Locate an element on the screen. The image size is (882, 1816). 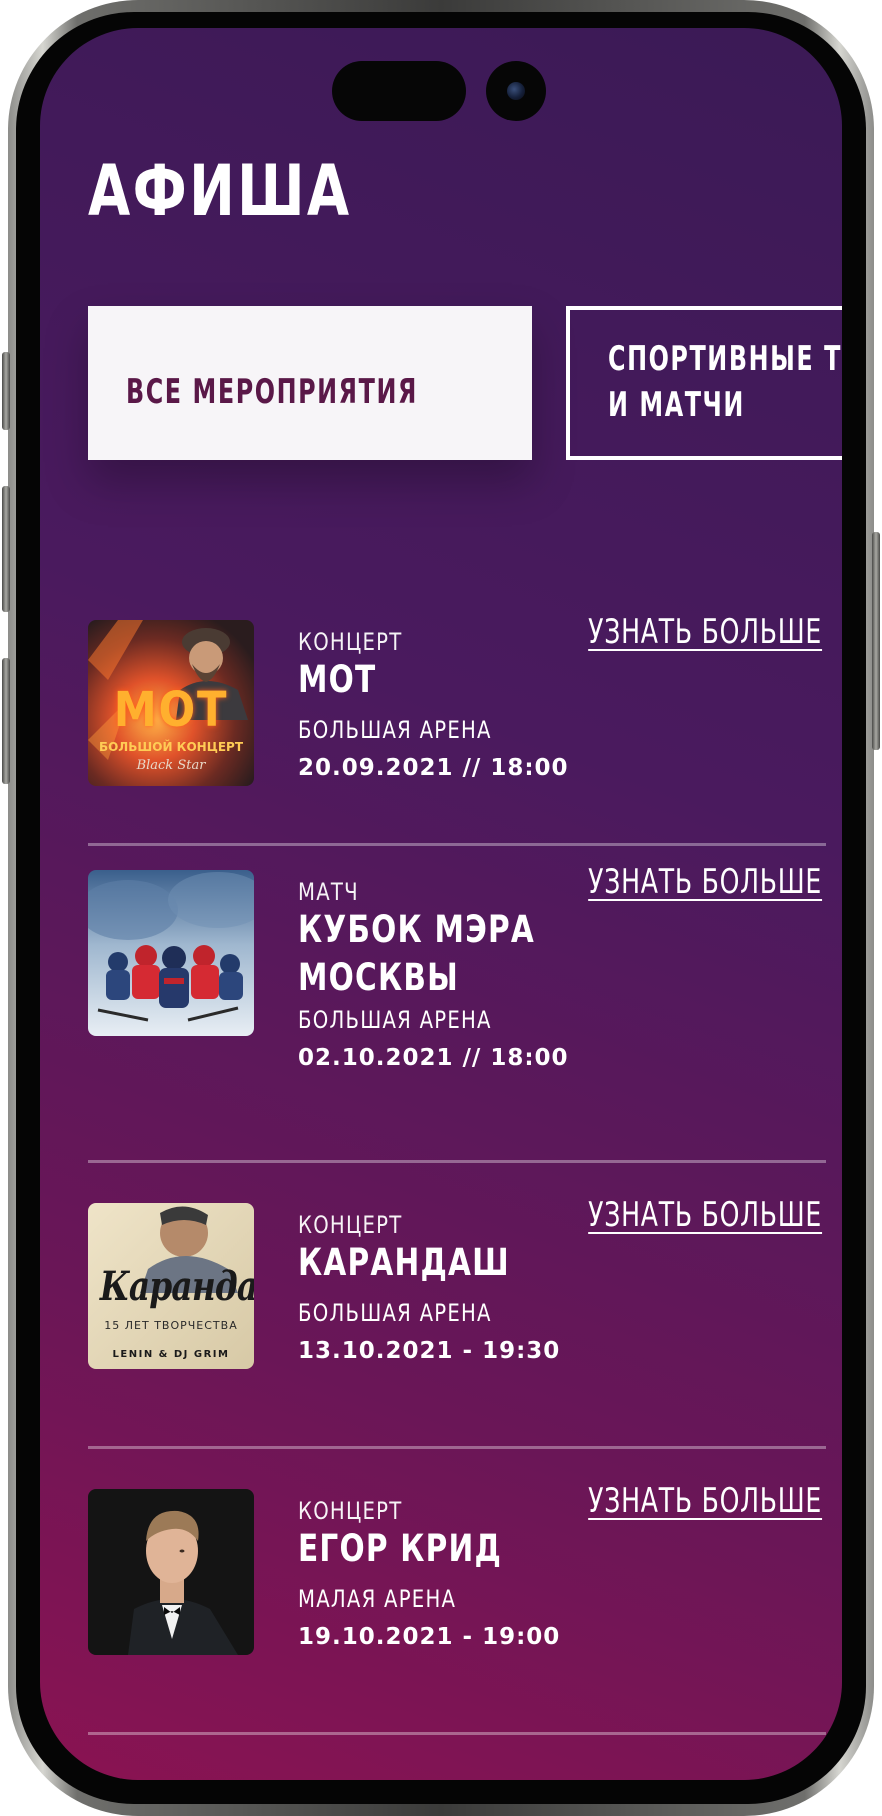
action-button is located at coordinates (6, 391).